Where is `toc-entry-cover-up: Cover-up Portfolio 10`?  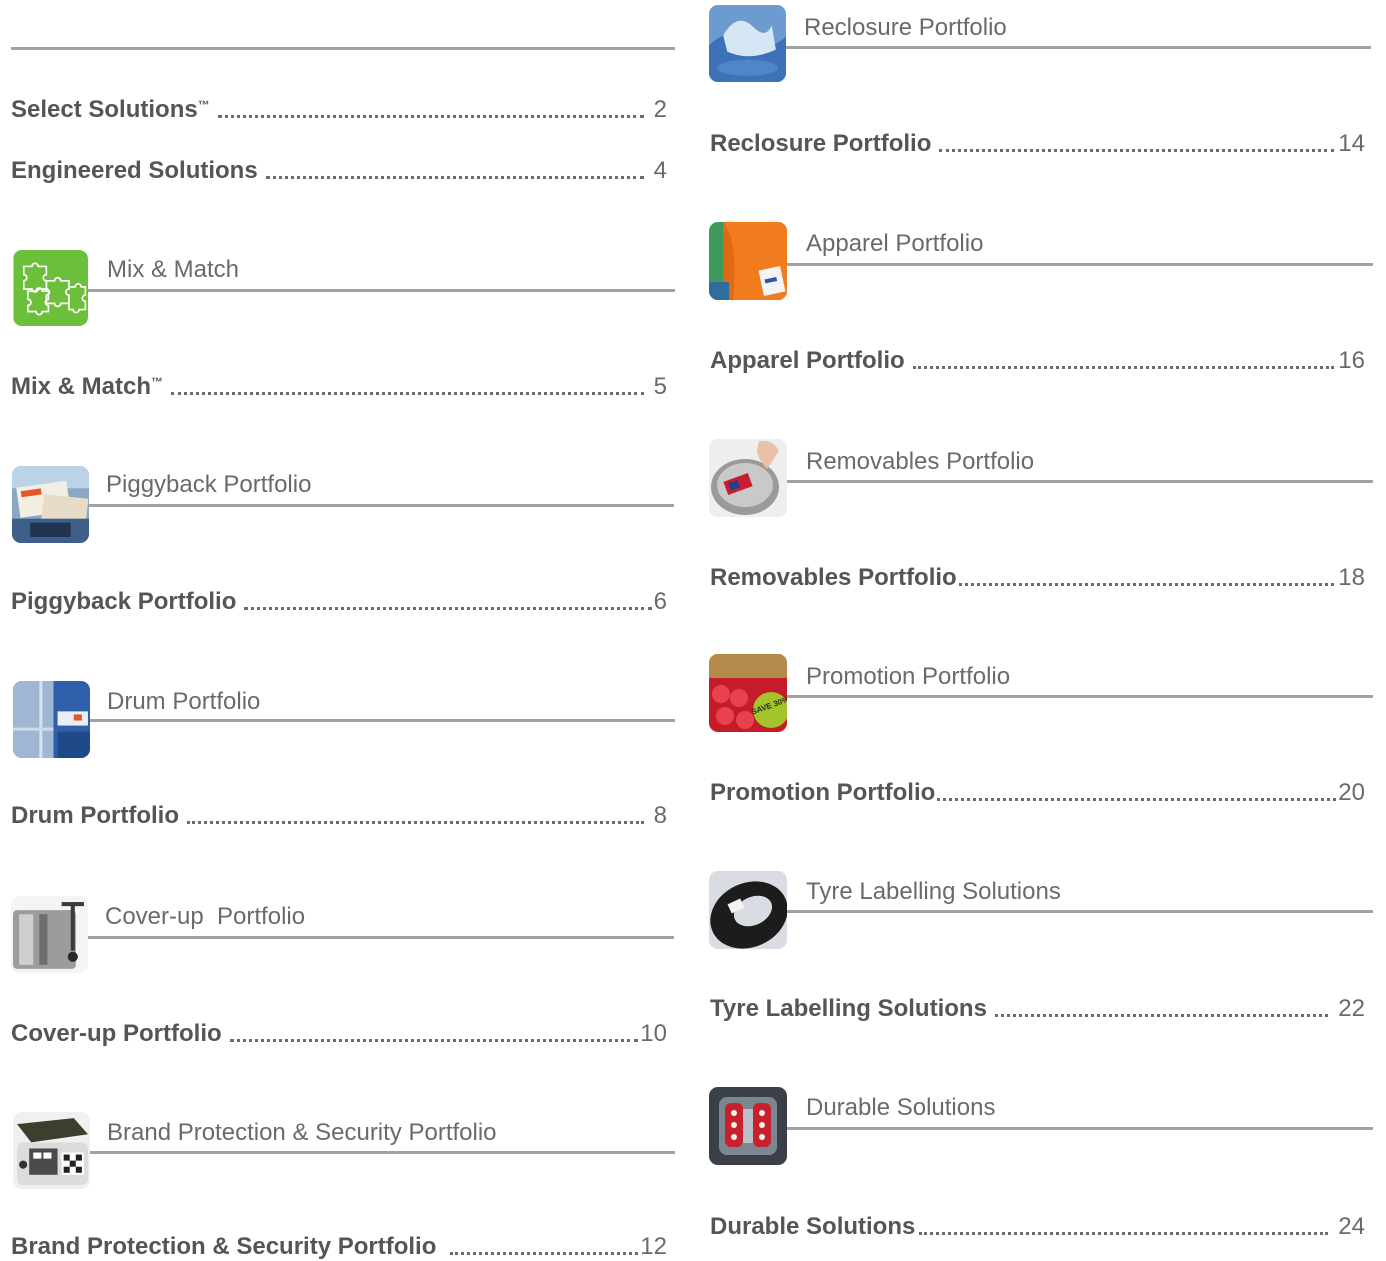 toc-entry-cover-up: Cover-up Portfolio 10 is located at coordinates (339, 1033).